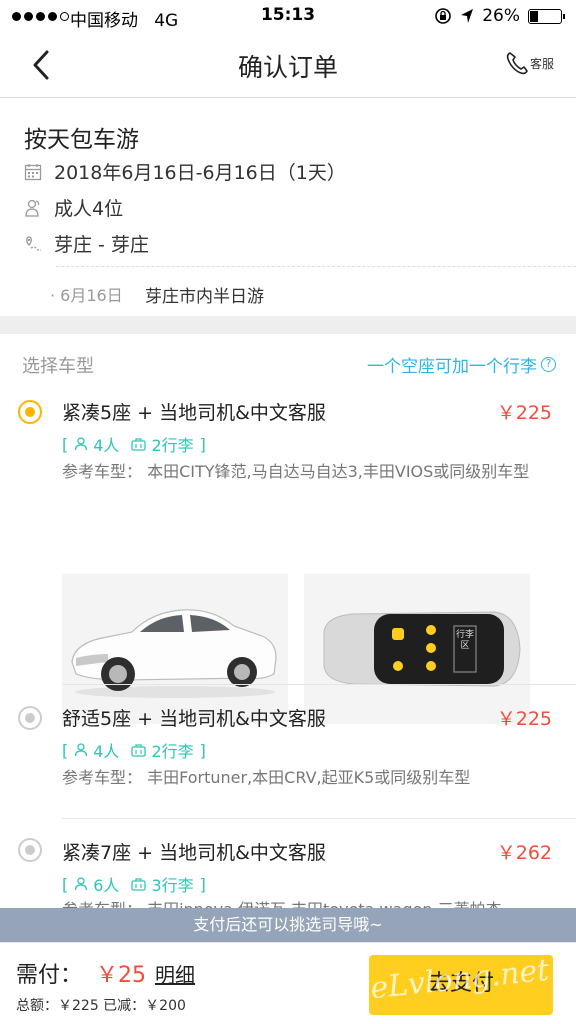 Image resolution: width=576 pixels, height=1024 pixels. Describe the element at coordinates (541, 63) in the screenshot. I see `customer-service-label: 客服` at that location.